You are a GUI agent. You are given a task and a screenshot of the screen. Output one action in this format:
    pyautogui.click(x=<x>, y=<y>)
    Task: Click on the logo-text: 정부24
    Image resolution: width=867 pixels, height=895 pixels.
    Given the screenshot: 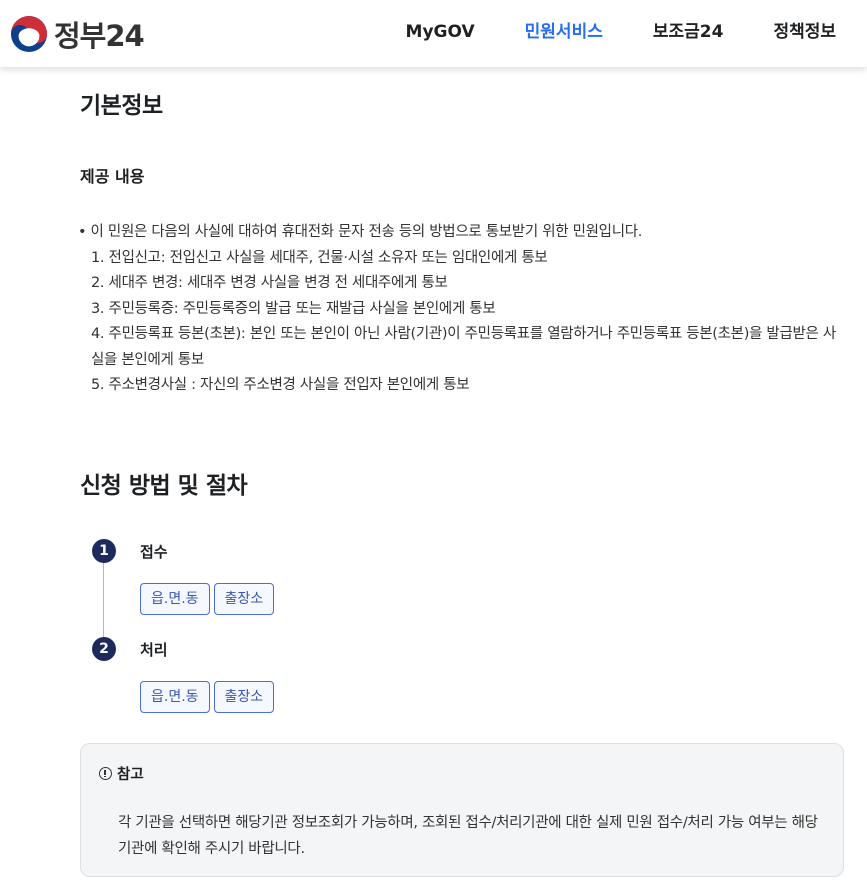 What is the action you would take?
    pyautogui.click(x=99, y=36)
    